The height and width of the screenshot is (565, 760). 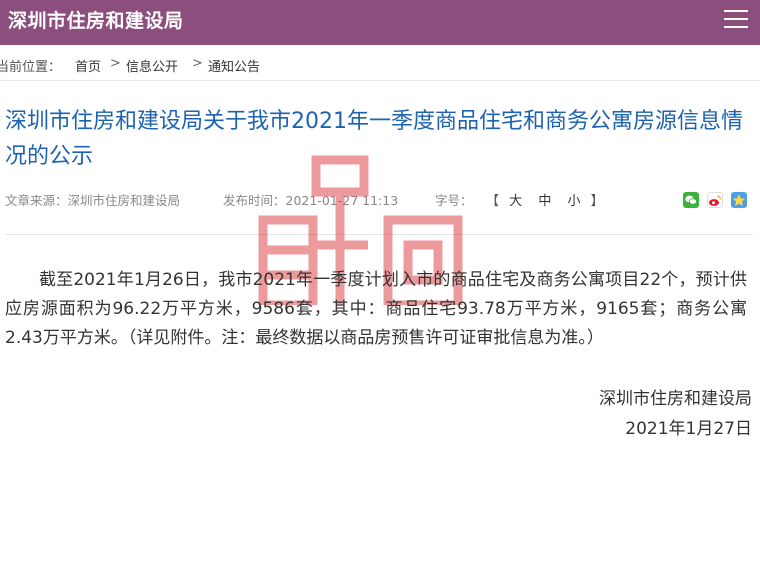 I want to click on breadcrumb-home: 首页, so click(x=88, y=65).